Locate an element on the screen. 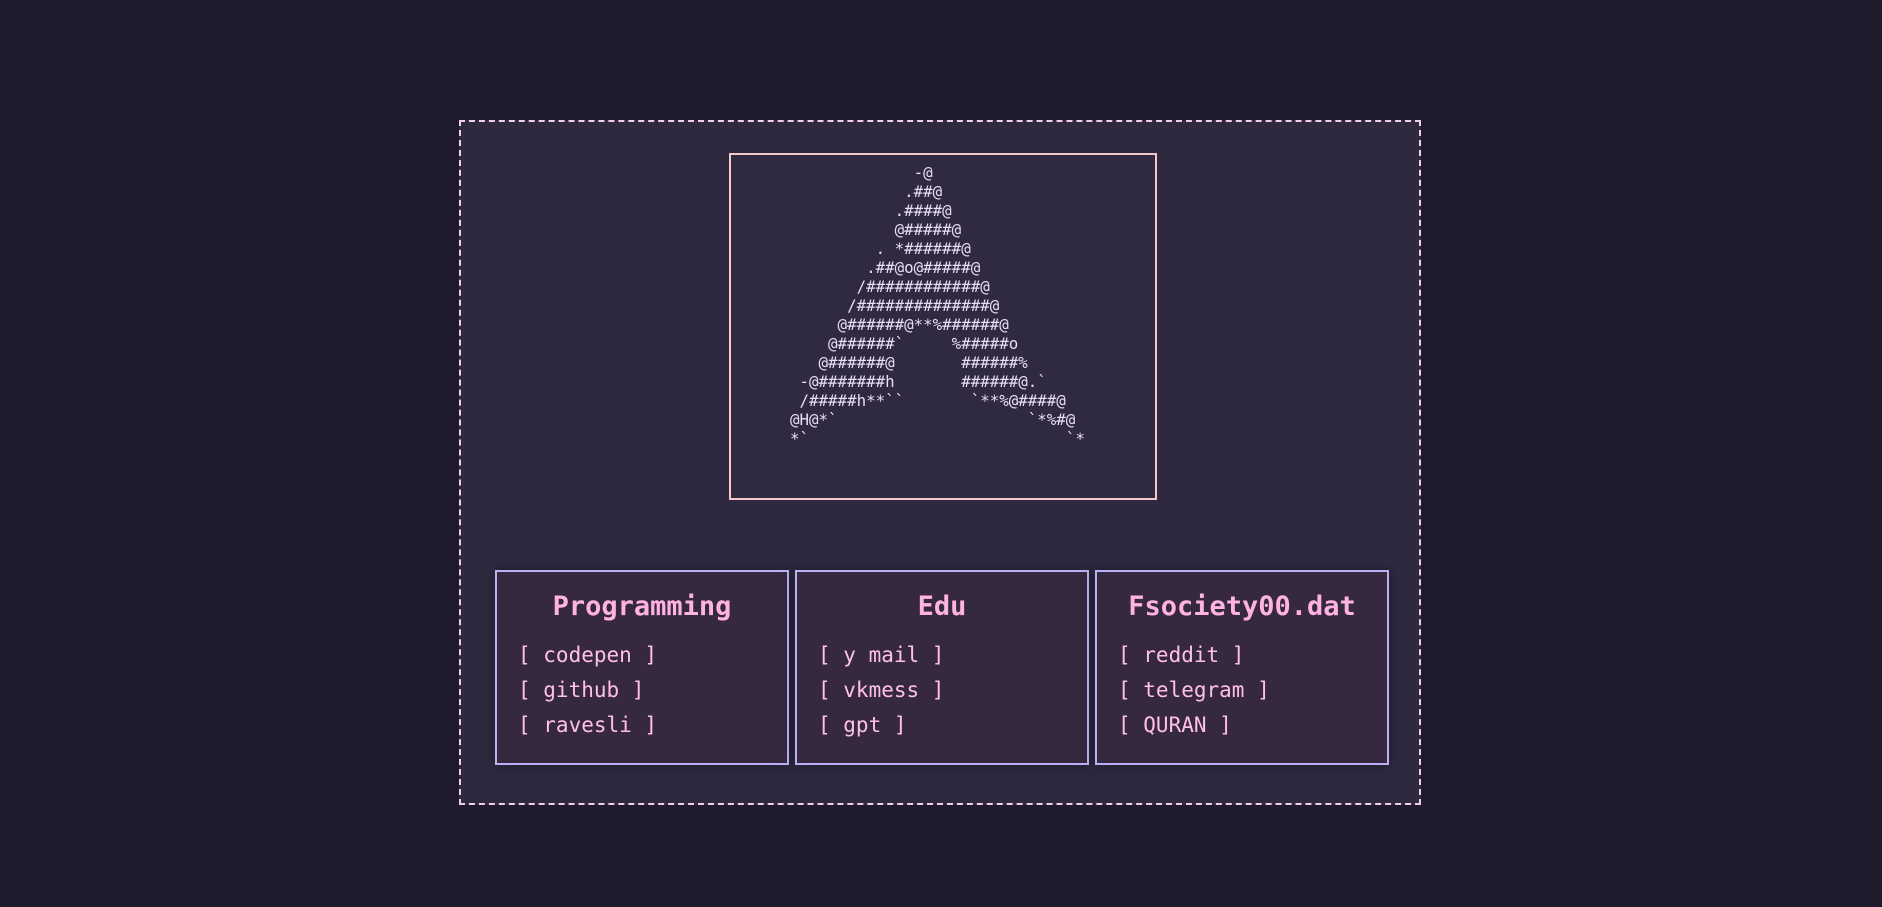 This screenshot has height=907, width=1882. link-reddit: [ reddit ] is located at coordinates (1194, 655).